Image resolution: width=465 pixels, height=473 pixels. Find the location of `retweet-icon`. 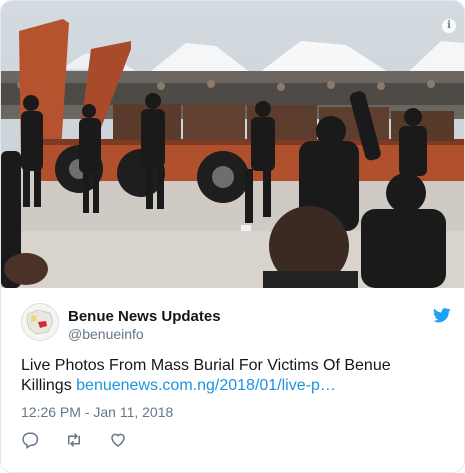

retweet-icon is located at coordinates (74, 440).